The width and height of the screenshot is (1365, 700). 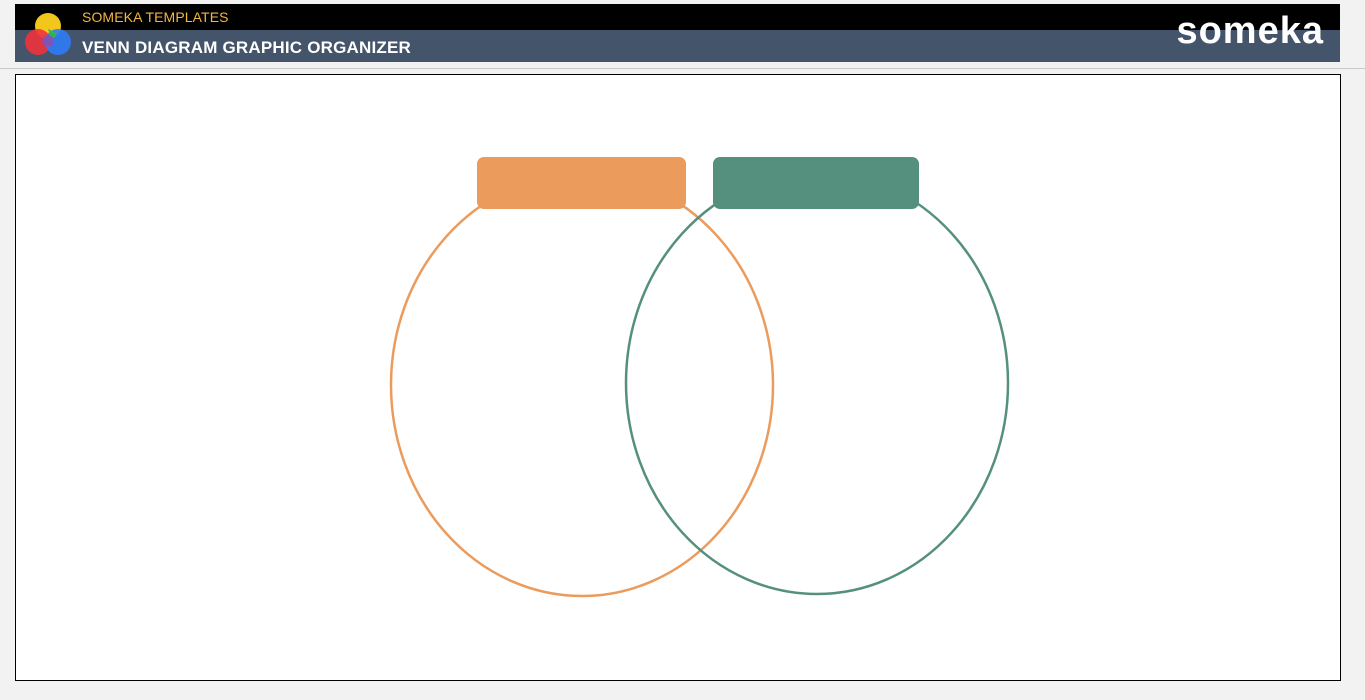 What do you see at coordinates (816, 183) in the screenshot?
I see `set-b-label-box` at bounding box center [816, 183].